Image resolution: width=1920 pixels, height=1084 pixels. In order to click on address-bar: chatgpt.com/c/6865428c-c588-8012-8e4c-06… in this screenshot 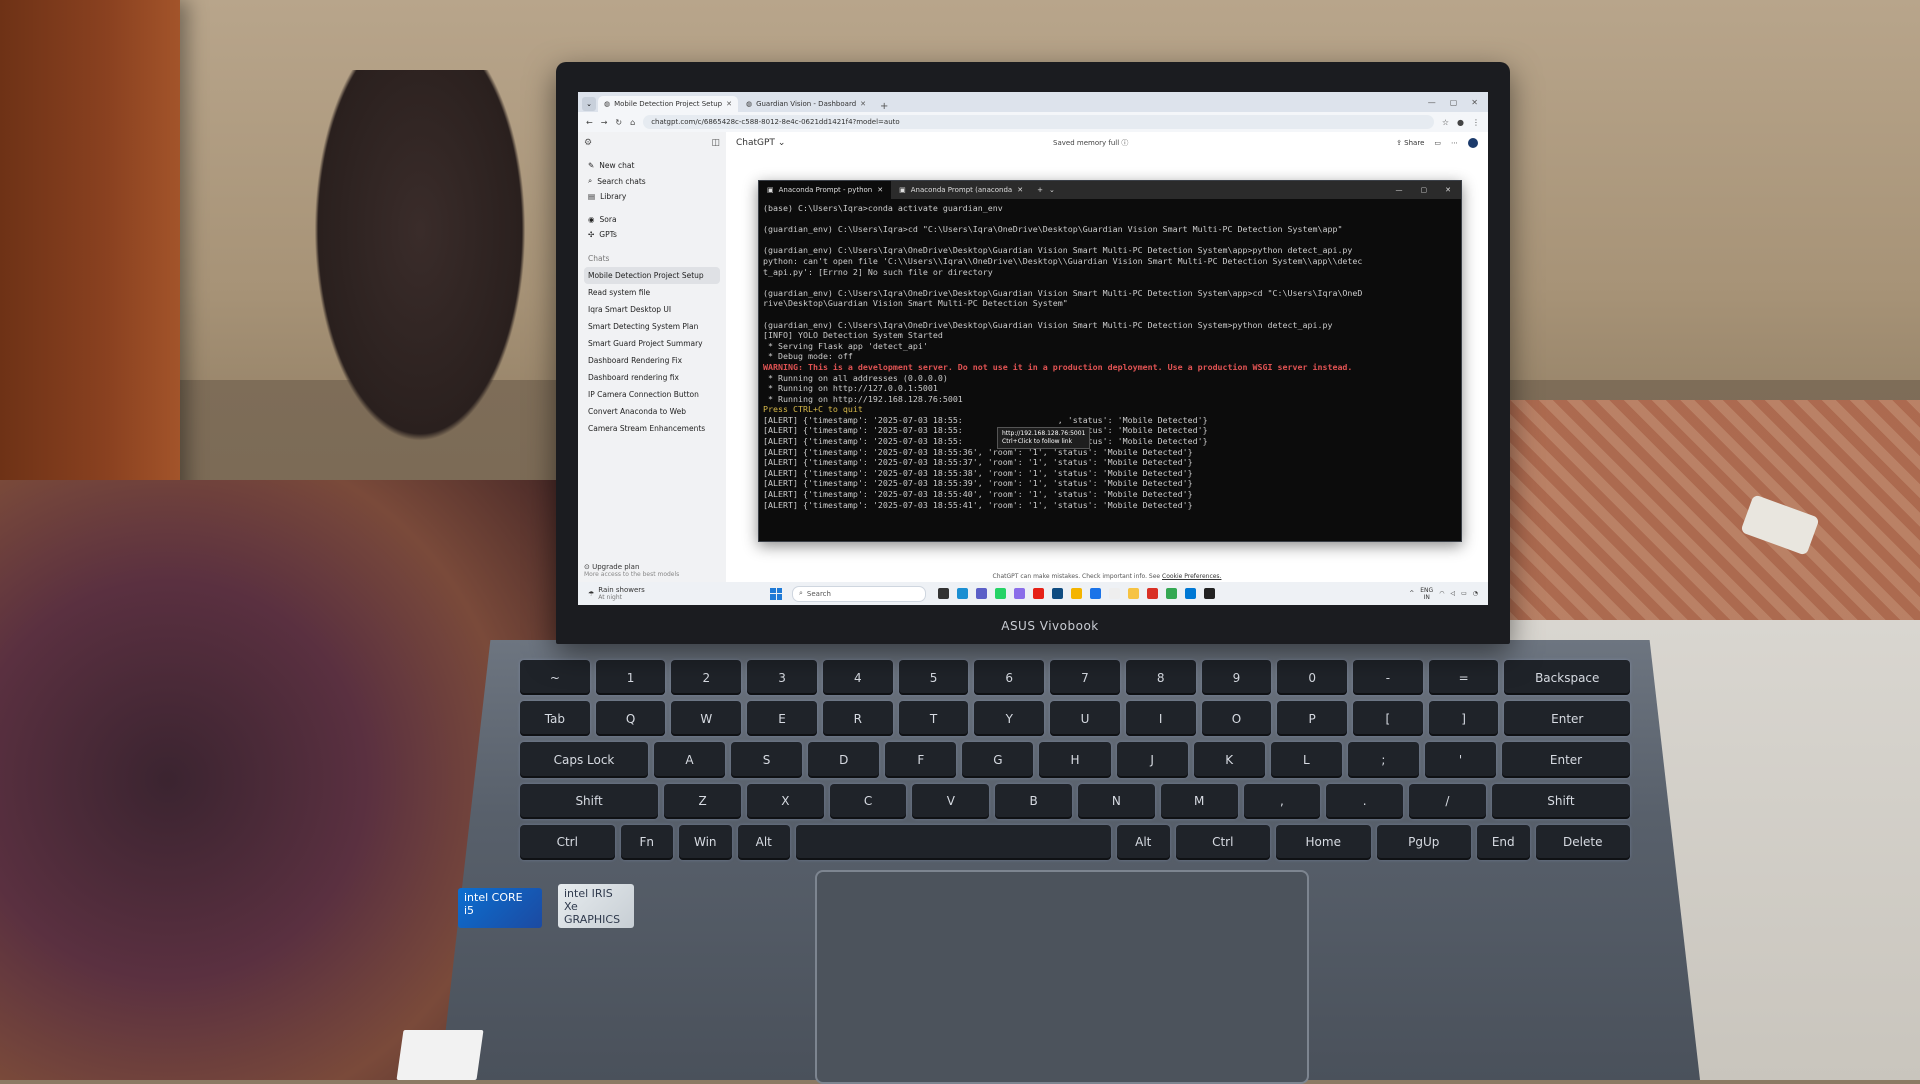, I will do `click(1038, 122)`.